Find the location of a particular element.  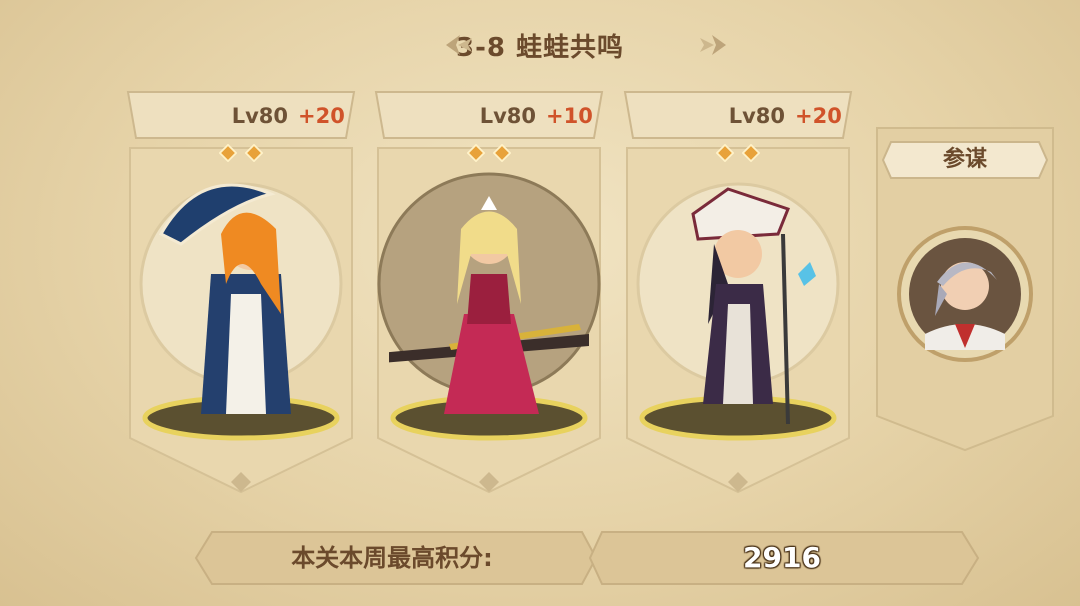

hero-pirate-hat-figure-icon is located at coordinates (753, 306).